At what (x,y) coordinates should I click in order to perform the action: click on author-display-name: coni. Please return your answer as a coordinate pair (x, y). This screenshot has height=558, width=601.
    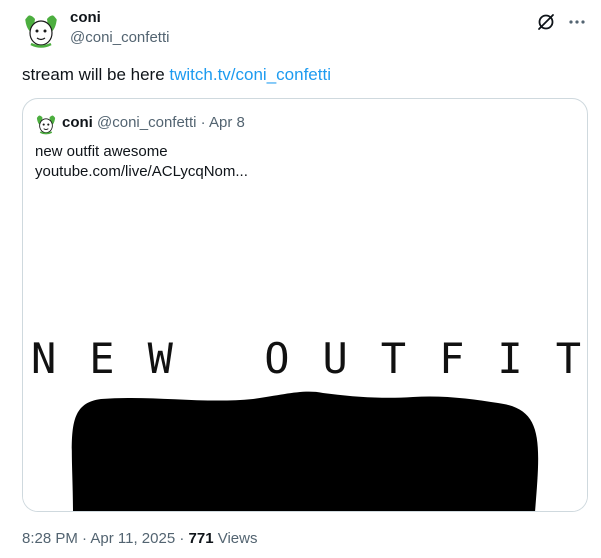
    Looking at the image, I should click on (85, 18).